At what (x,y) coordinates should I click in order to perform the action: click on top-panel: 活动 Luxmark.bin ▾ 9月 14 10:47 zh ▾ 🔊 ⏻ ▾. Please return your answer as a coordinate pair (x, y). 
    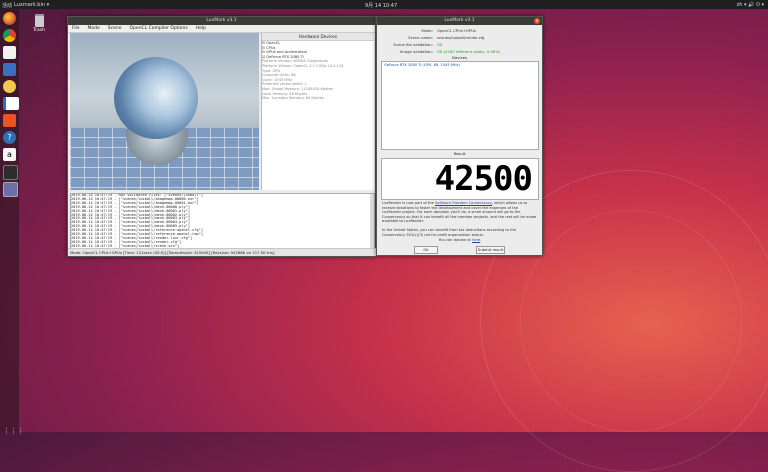
    Looking at the image, I should click on (384, 4).